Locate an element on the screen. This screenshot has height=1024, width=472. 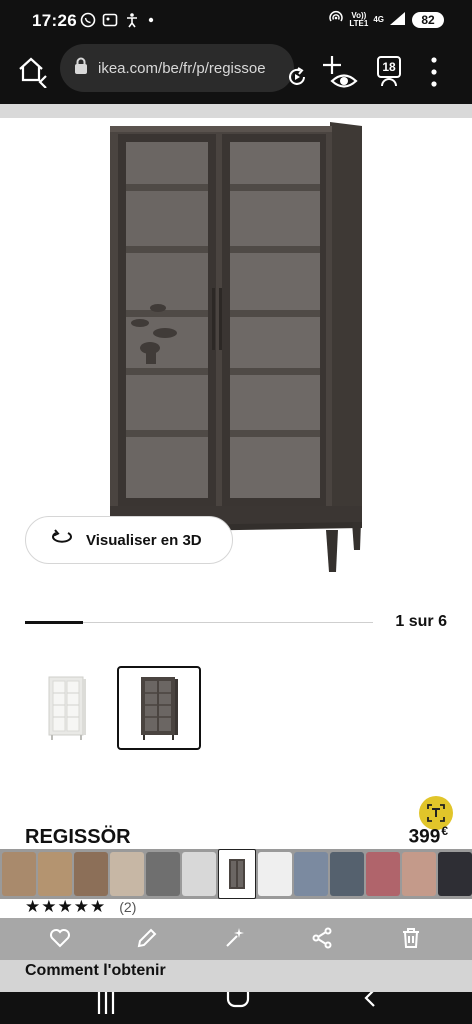
system-navigation-bar is located at coordinates (236, 1004).